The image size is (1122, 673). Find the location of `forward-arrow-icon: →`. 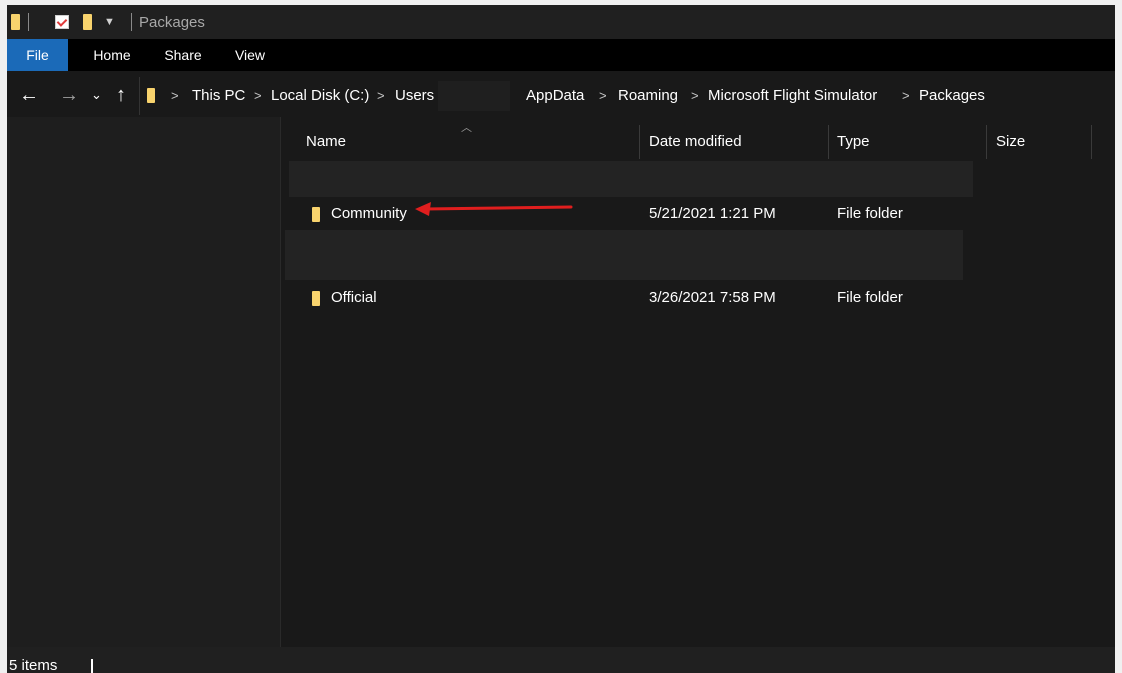

forward-arrow-icon: → is located at coordinates (69, 95).